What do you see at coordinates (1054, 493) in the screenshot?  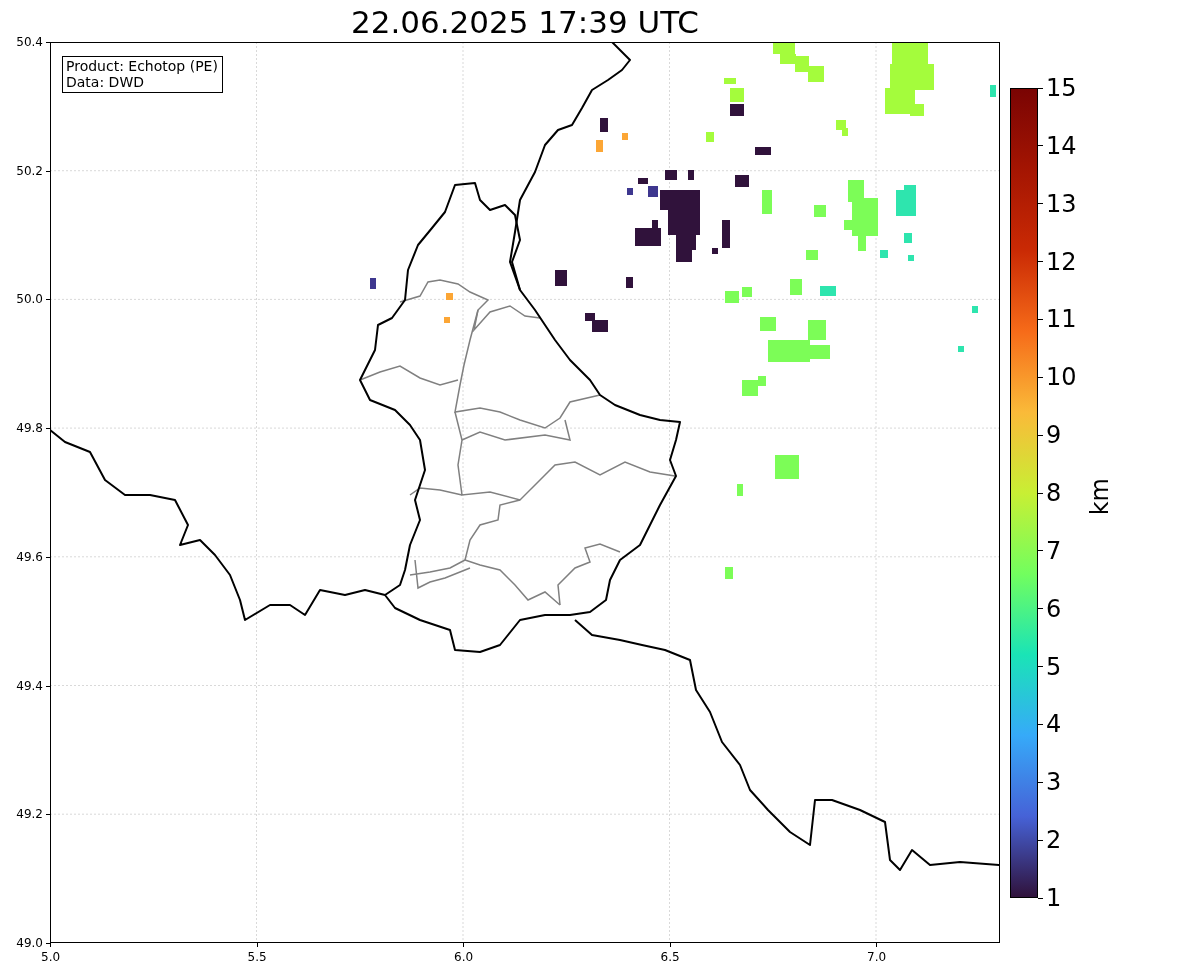 I see `colorbar-tick-label: 8` at bounding box center [1054, 493].